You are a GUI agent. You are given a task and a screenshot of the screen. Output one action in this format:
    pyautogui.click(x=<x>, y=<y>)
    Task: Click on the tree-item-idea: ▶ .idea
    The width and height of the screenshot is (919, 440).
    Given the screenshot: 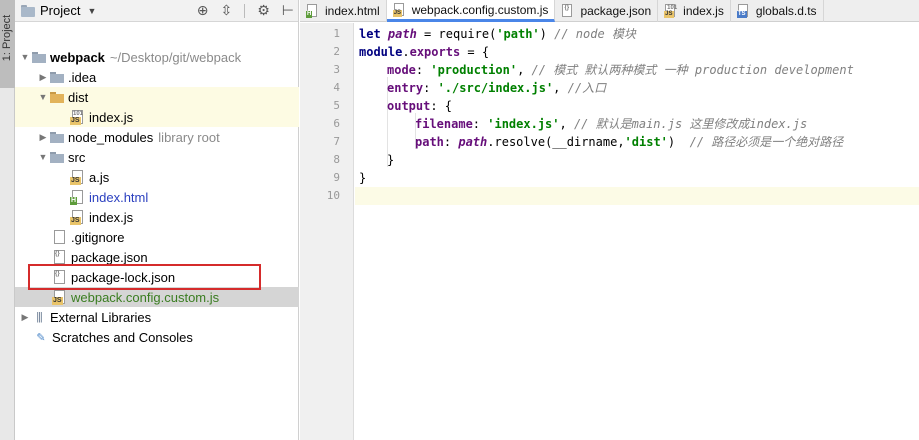 What is the action you would take?
    pyautogui.click(x=157, y=77)
    